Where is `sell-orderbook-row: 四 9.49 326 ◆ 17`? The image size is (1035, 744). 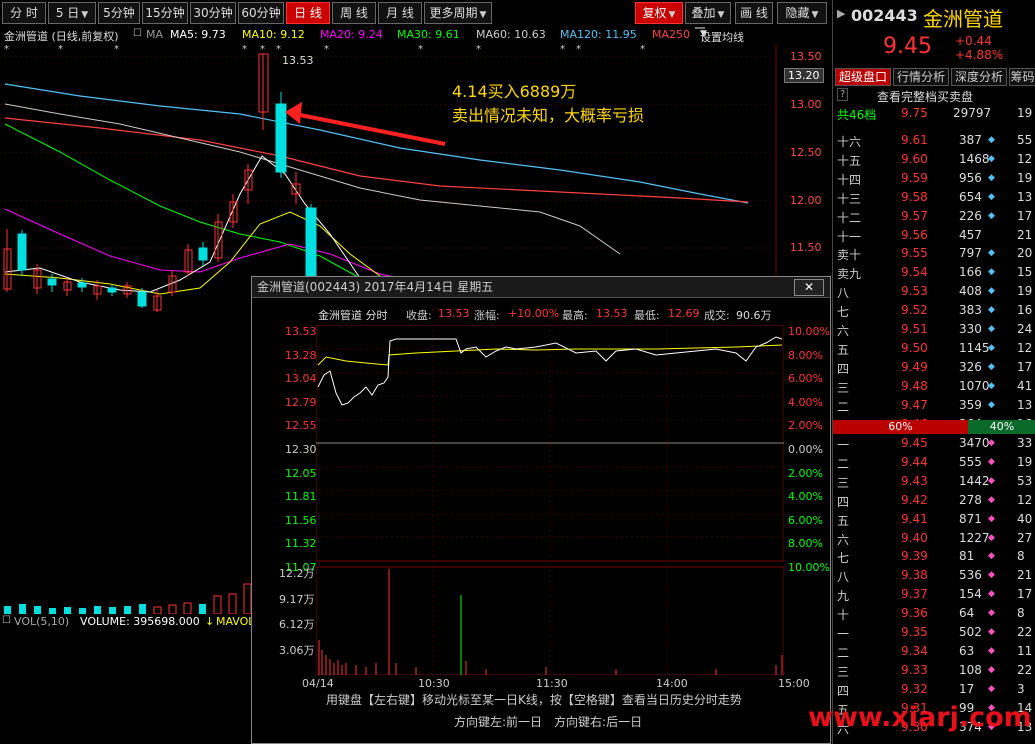 sell-orderbook-row: 四 9.49 326 ◆ 17 is located at coordinates (934, 367).